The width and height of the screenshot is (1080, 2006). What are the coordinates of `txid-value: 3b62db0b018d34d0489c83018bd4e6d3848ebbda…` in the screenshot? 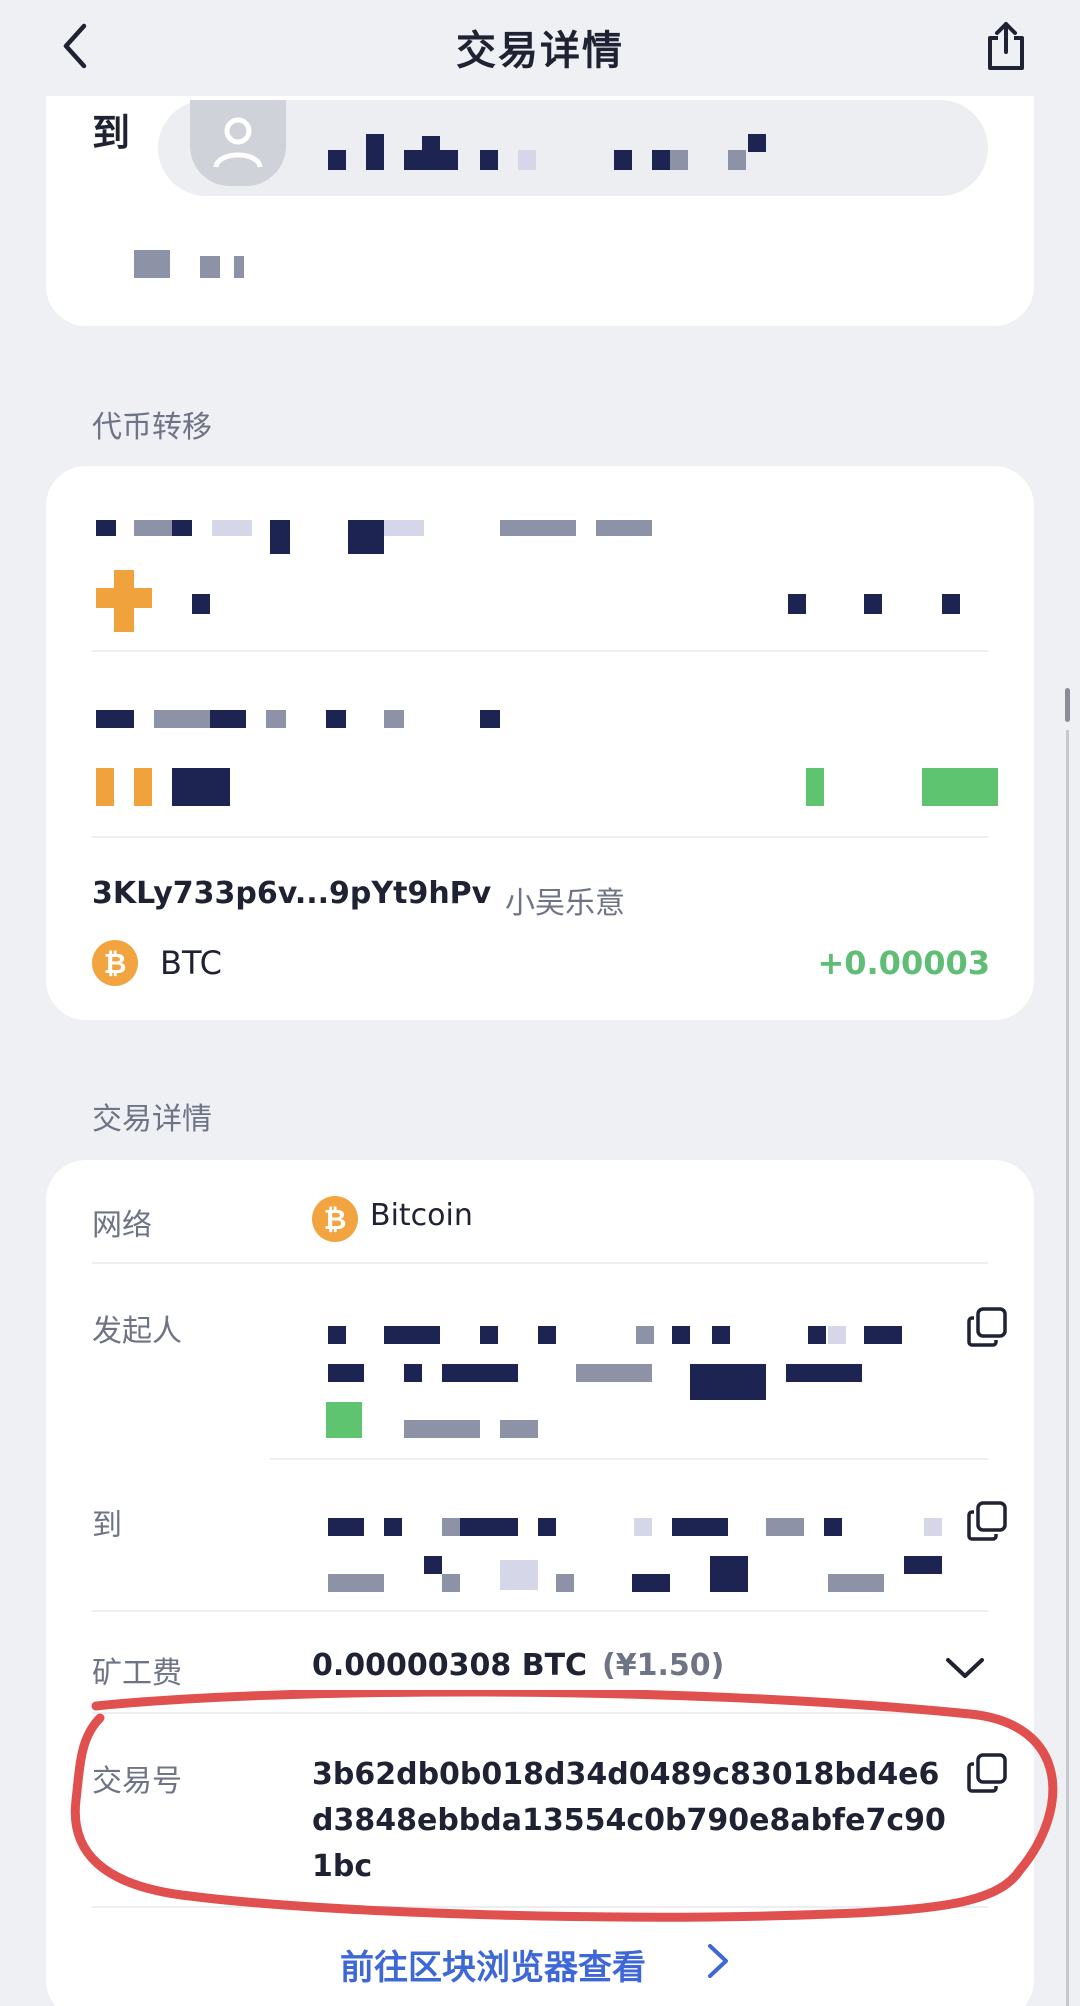 It's located at (632, 1821).